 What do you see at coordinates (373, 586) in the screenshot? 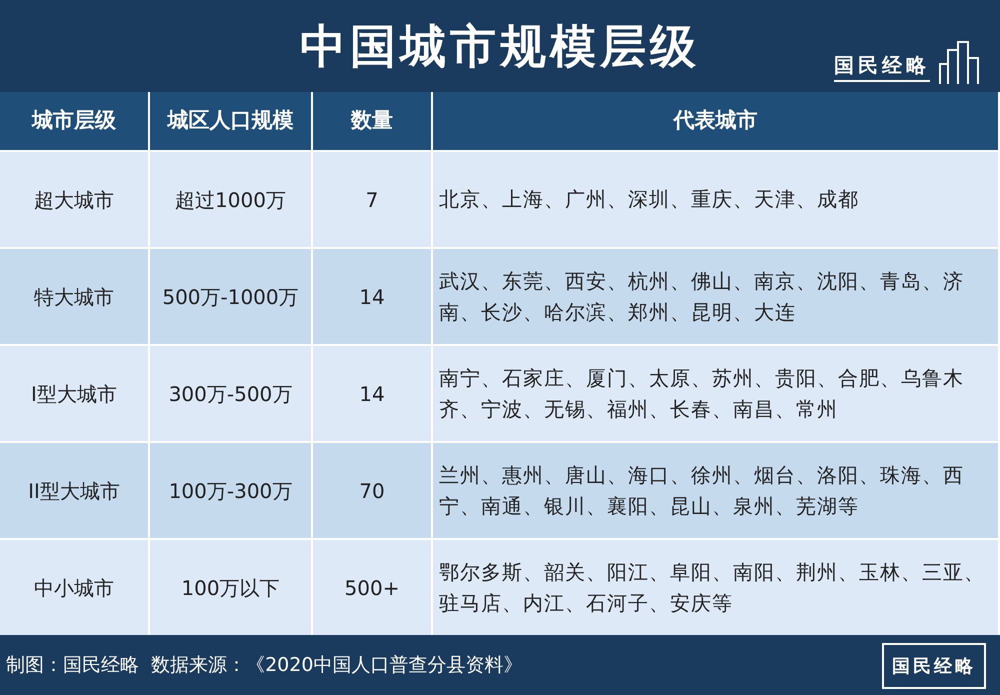
I see `table-cell: 500+` at bounding box center [373, 586].